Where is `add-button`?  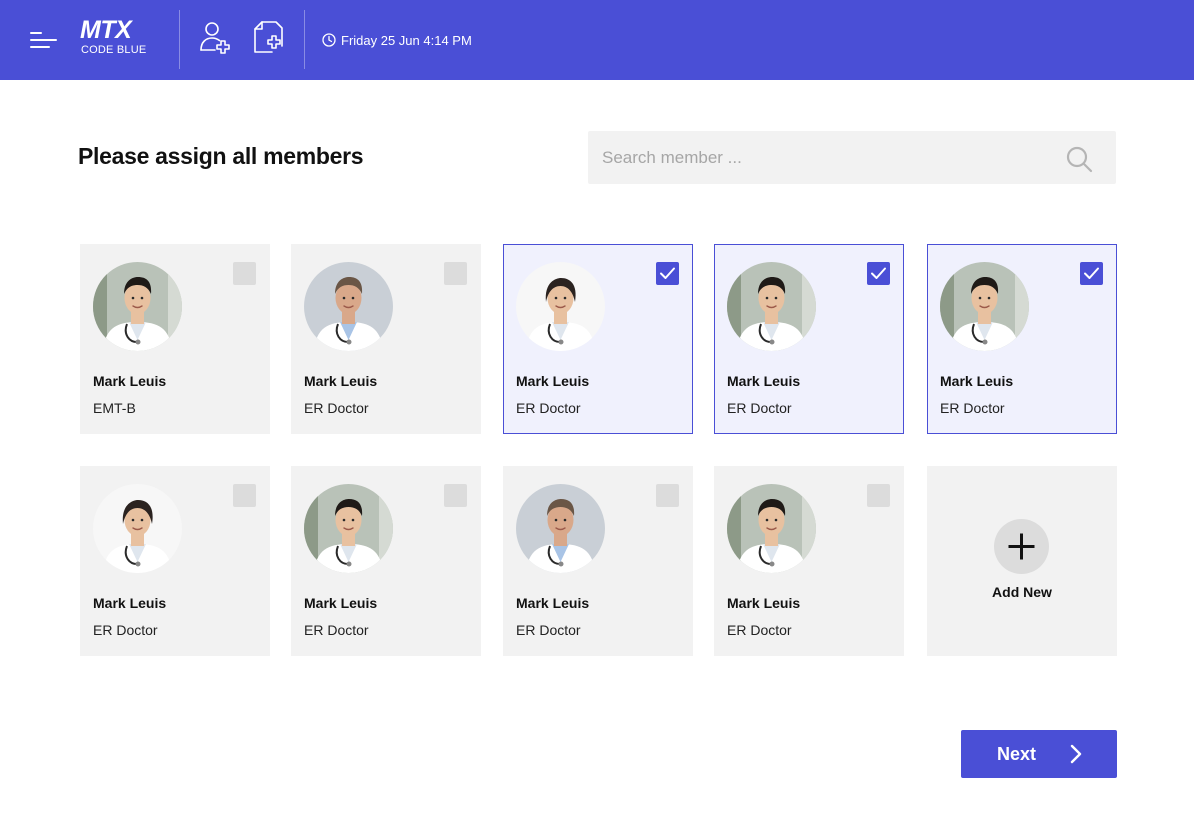 add-button is located at coordinates (1021, 546).